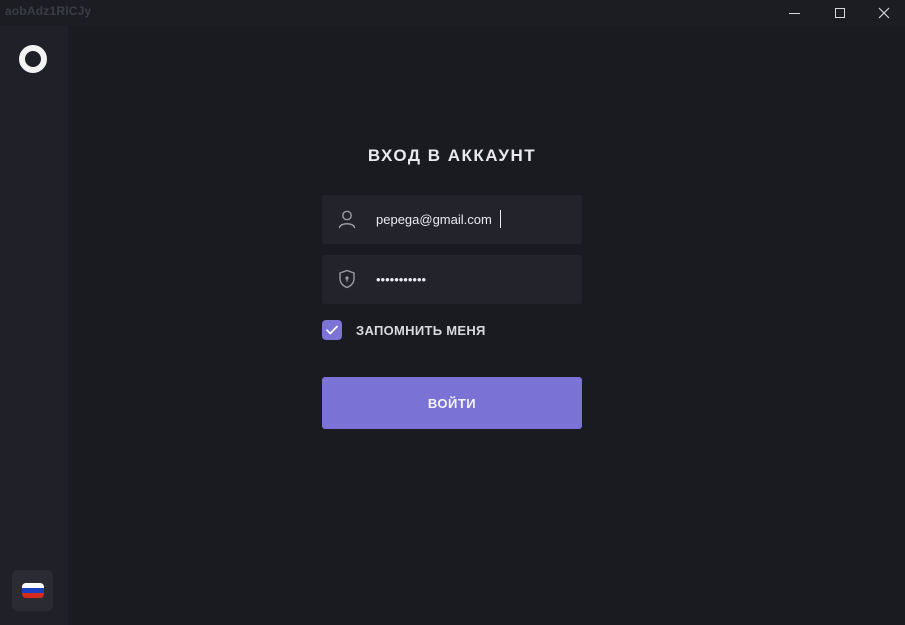 The height and width of the screenshot is (625, 905). I want to click on remember-me: ЗАПОМНИТЬ МЕНЯ, so click(404, 330).